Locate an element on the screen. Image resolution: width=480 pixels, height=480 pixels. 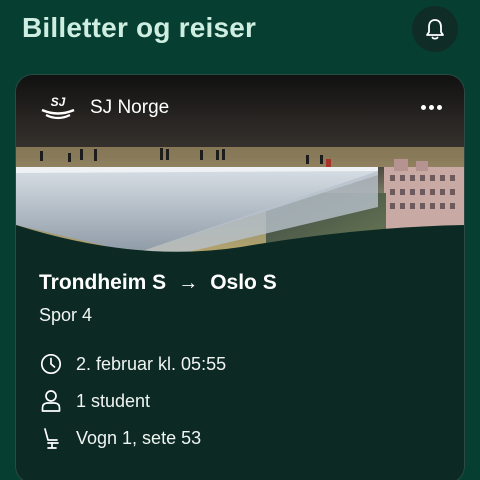
passenger-count: 1 student is located at coordinates (113, 400).